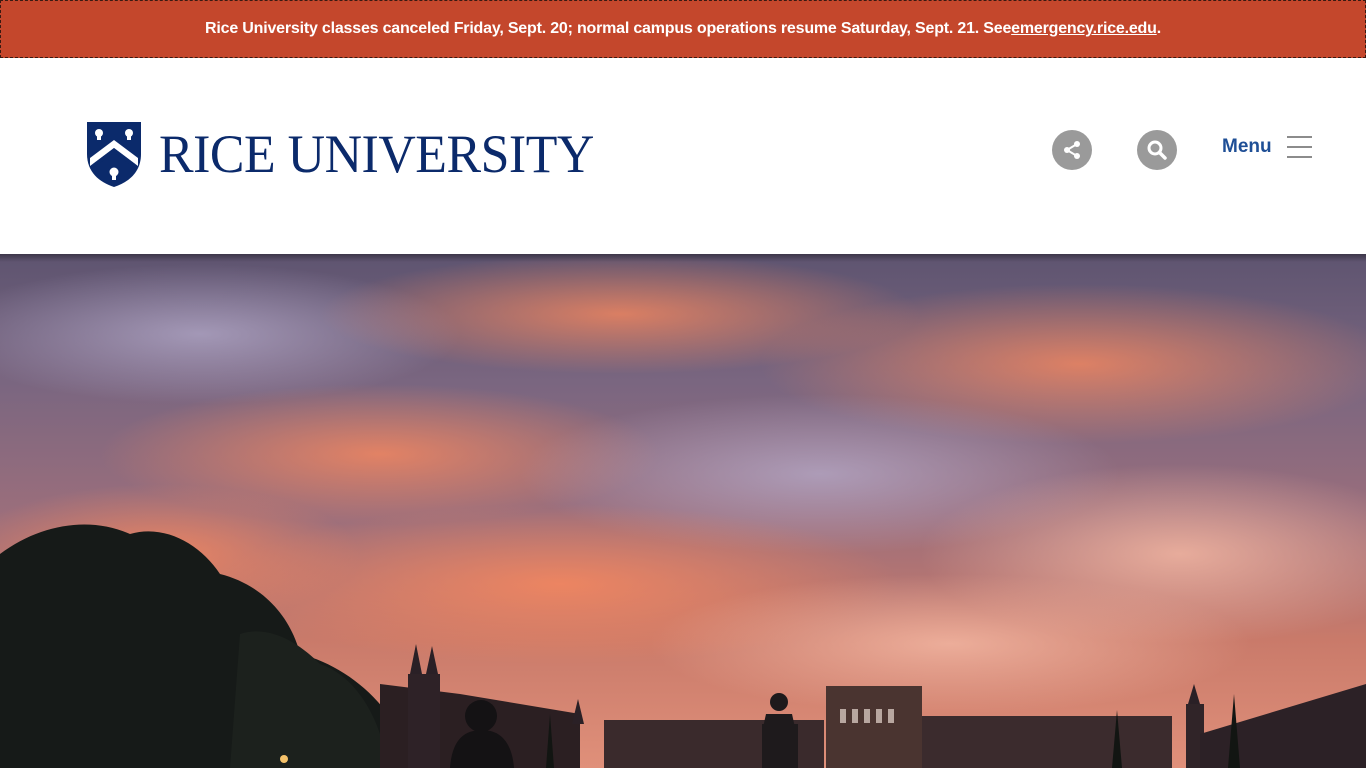 The image size is (1366, 768). Describe the element at coordinates (114, 154) in the screenshot. I see `rice-shield-icon` at that location.